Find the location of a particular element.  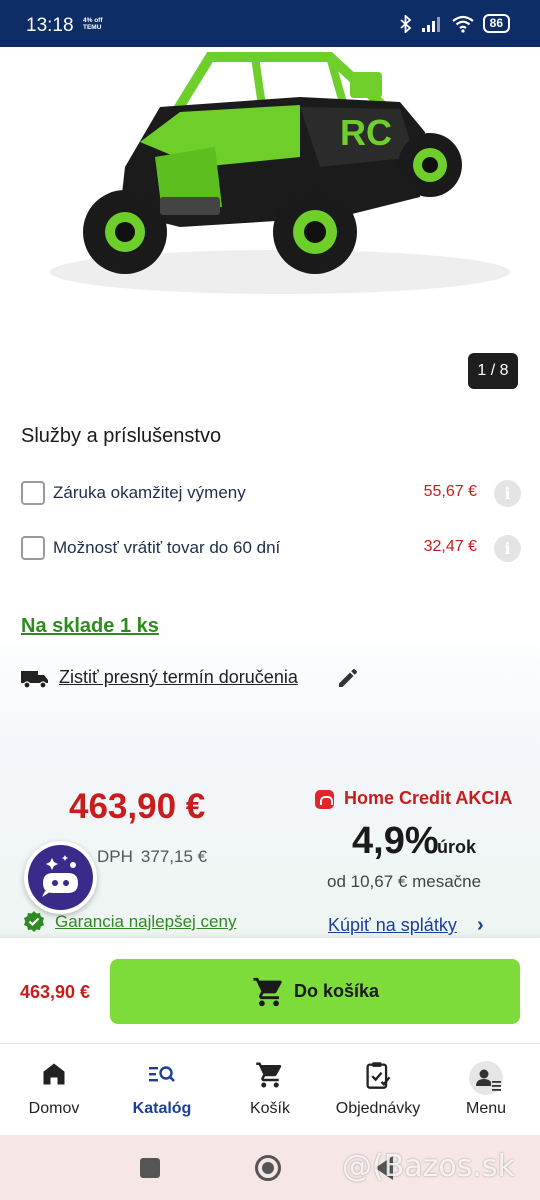

truck-icon is located at coordinates (34, 680).